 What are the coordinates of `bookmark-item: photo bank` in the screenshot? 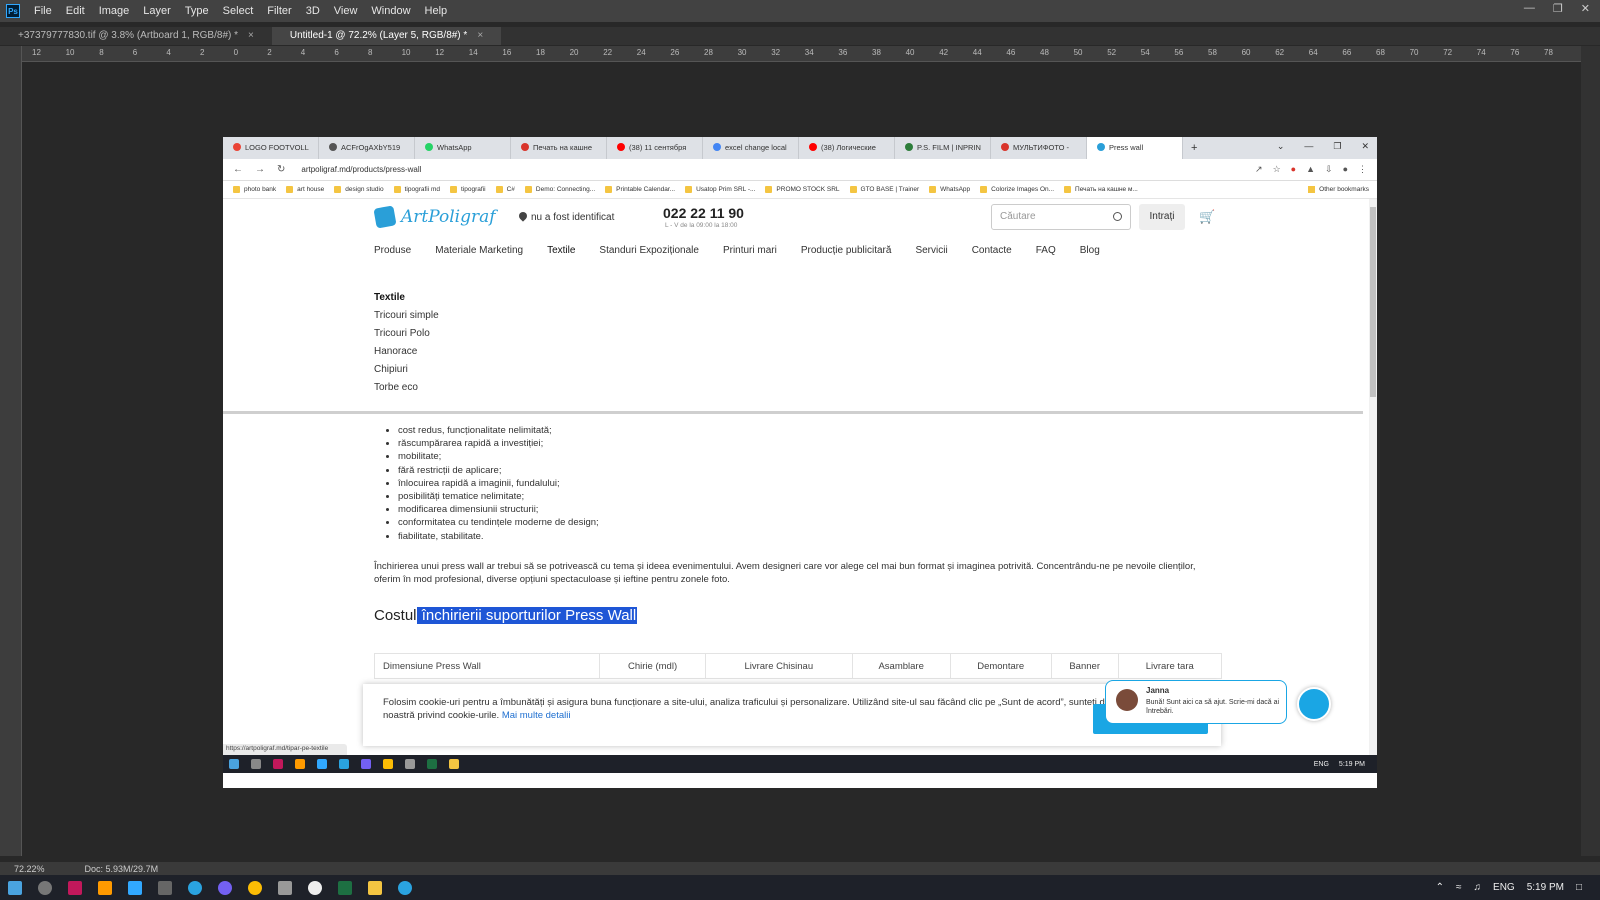 It's located at (254, 189).